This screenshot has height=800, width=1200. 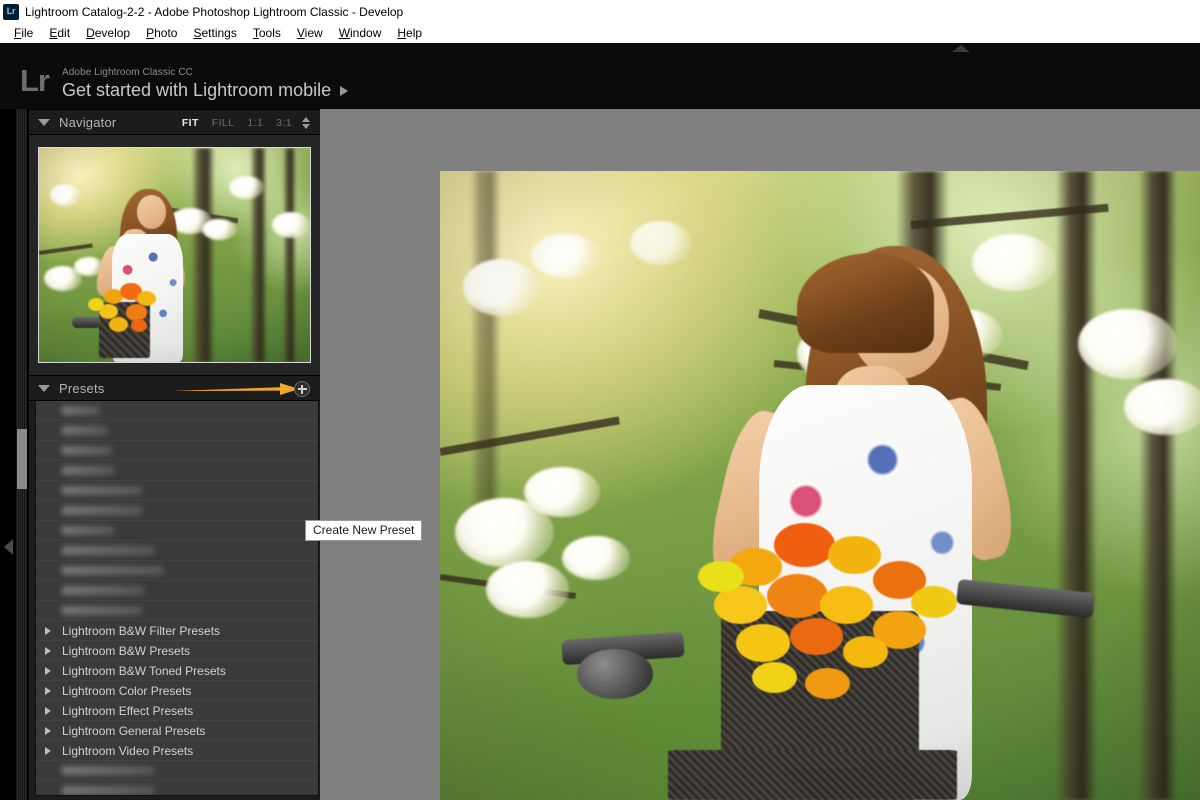 I want to click on menu-settings: Settings, so click(x=214, y=33).